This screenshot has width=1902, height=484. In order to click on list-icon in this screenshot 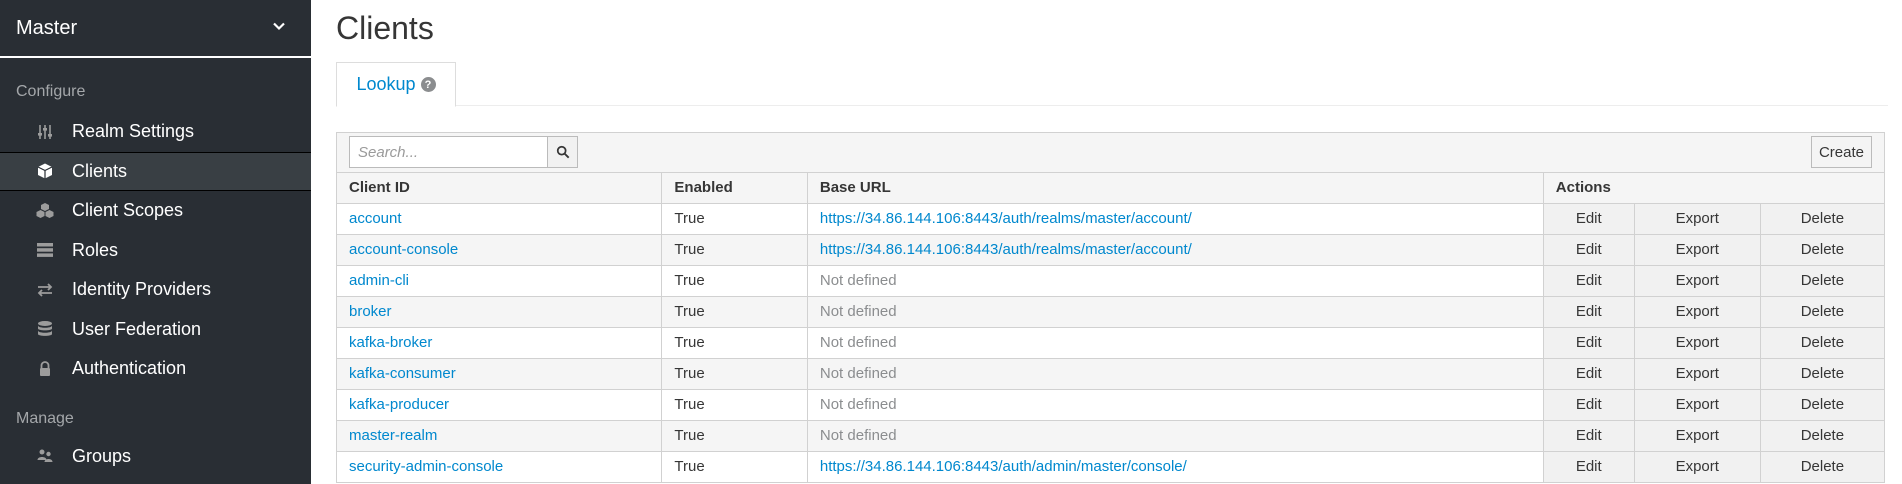, I will do `click(45, 250)`.